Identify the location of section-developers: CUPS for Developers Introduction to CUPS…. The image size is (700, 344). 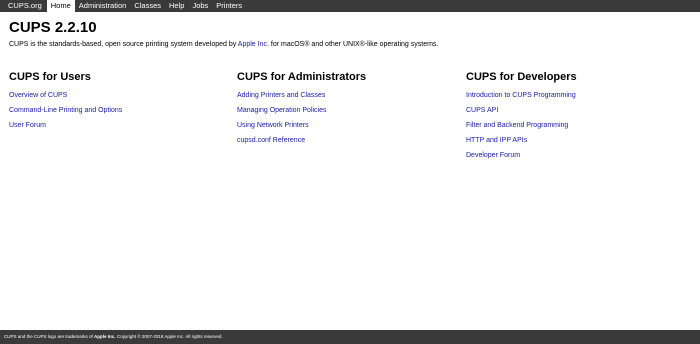
(571, 115).